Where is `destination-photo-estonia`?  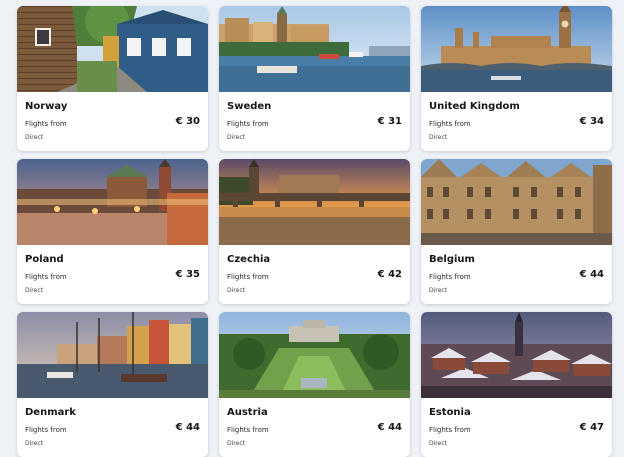
destination-photo-estonia is located at coordinates (516, 355).